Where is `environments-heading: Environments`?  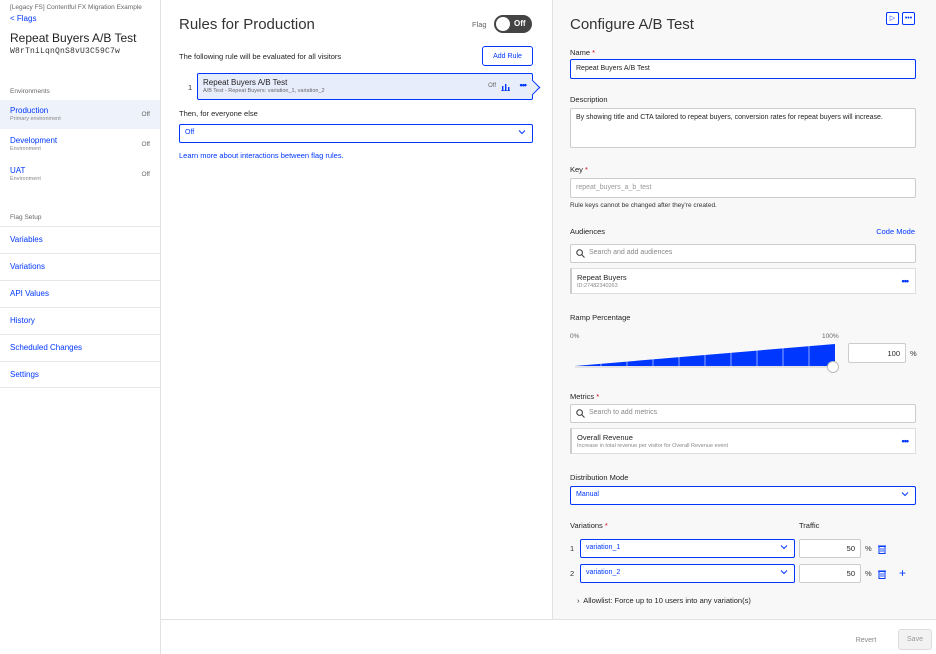 environments-heading: Environments is located at coordinates (30, 91).